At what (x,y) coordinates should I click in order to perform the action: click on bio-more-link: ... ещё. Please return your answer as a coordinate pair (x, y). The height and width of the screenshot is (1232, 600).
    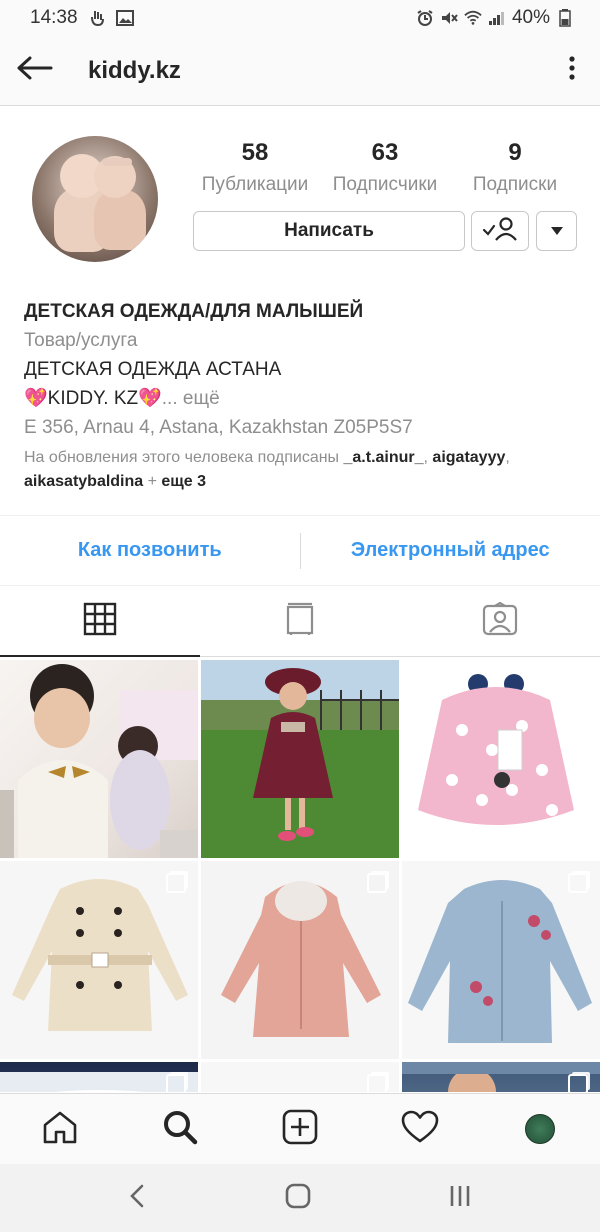
    Looking at the image, I should click on (191, 398).